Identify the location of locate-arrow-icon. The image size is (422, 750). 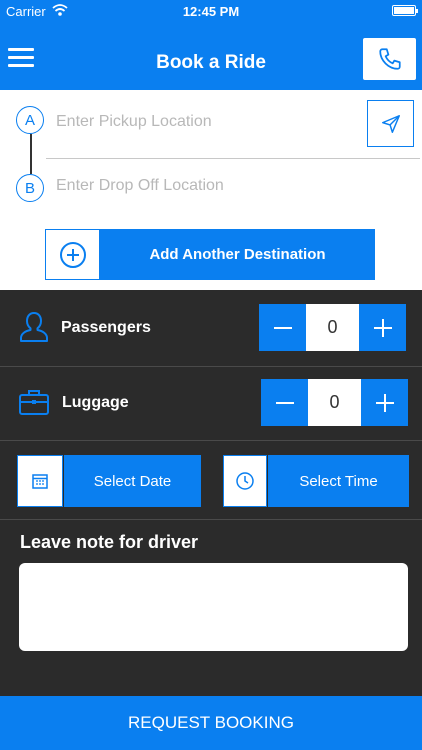
(390, 123).